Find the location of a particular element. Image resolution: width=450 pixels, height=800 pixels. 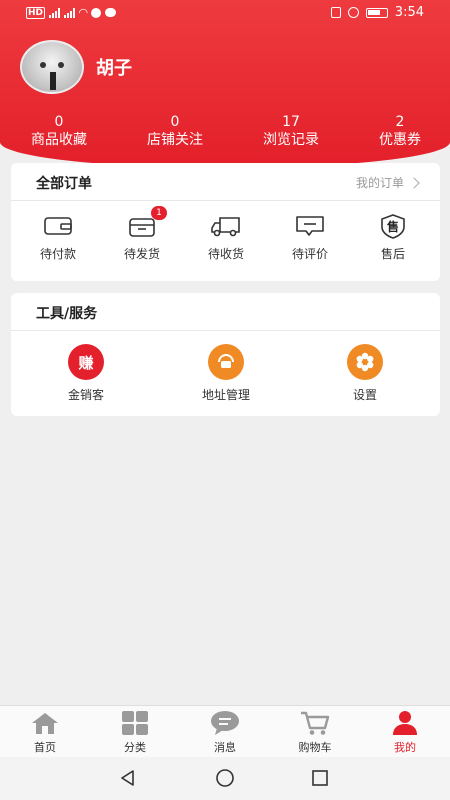

order-pending-payment: 待付款 is located at coordinates (58, 237).